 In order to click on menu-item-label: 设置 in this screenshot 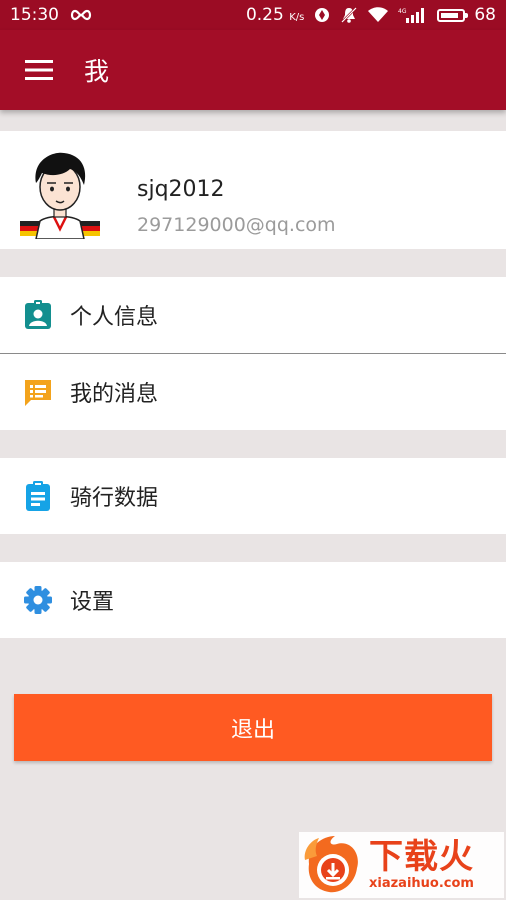, I will do `click(92, 602)`.